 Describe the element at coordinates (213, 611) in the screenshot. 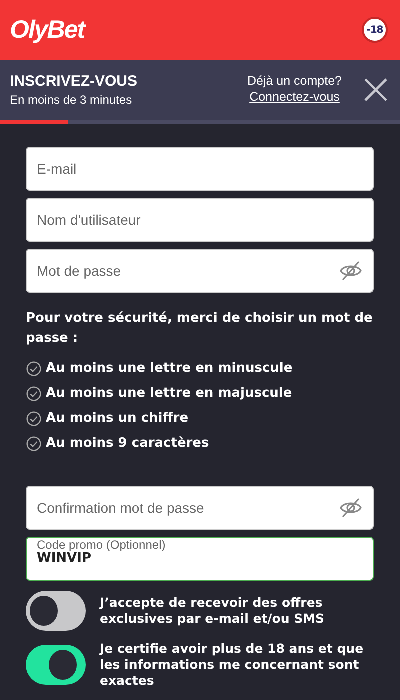

I see `toggle-label: J’accepte de recevoir des offres exclusives par e-mail et/ou SMS` at that location.